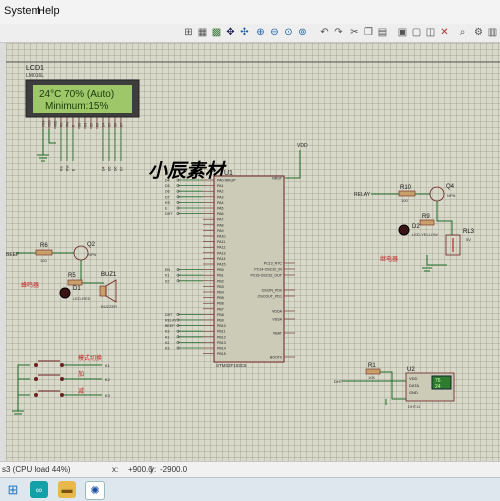  What do you see at coordinates (230, 32) in the screenshot?
I see `pan-icon: ✥` at bounding box center [230, 32].